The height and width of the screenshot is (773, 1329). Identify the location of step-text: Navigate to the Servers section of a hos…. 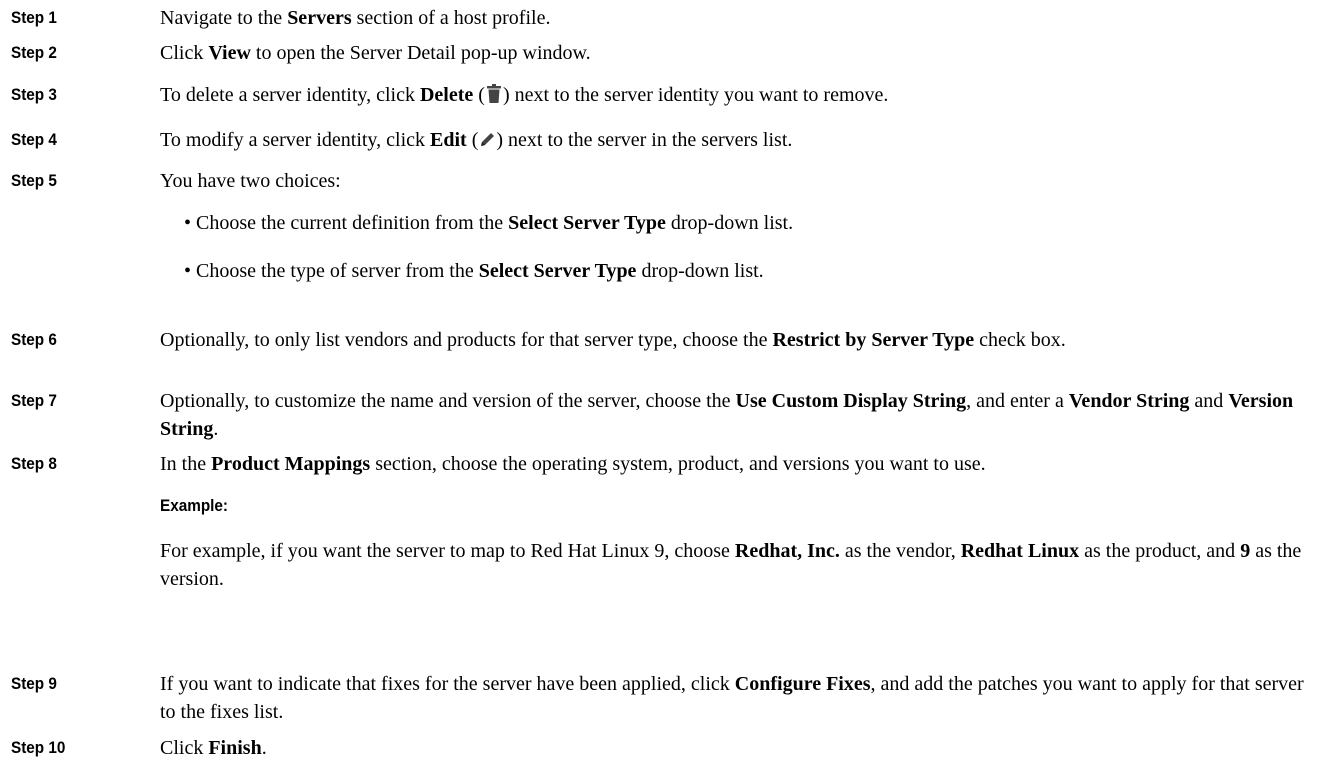
(355, 18).